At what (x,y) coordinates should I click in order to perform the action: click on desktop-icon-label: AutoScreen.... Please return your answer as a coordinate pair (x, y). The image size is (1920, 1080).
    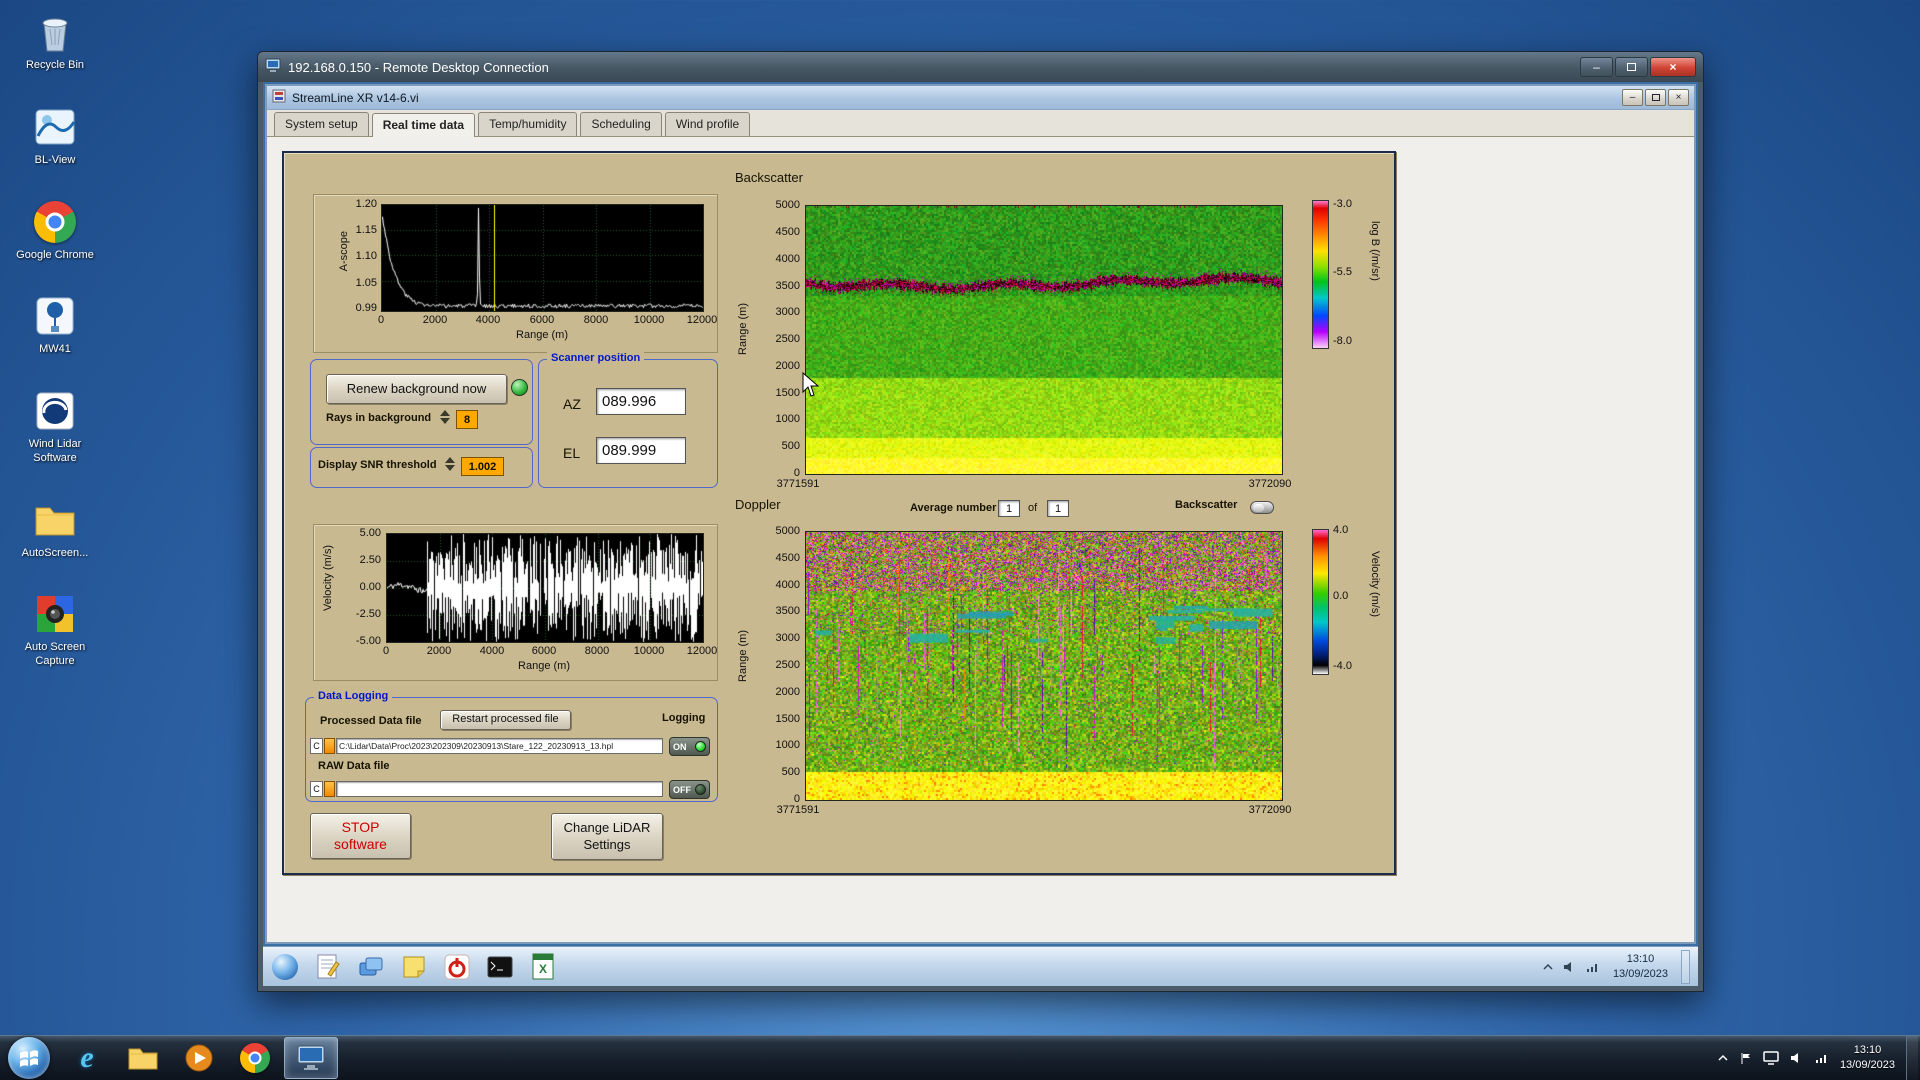
    Looking at the image, I should click on (55, 552).